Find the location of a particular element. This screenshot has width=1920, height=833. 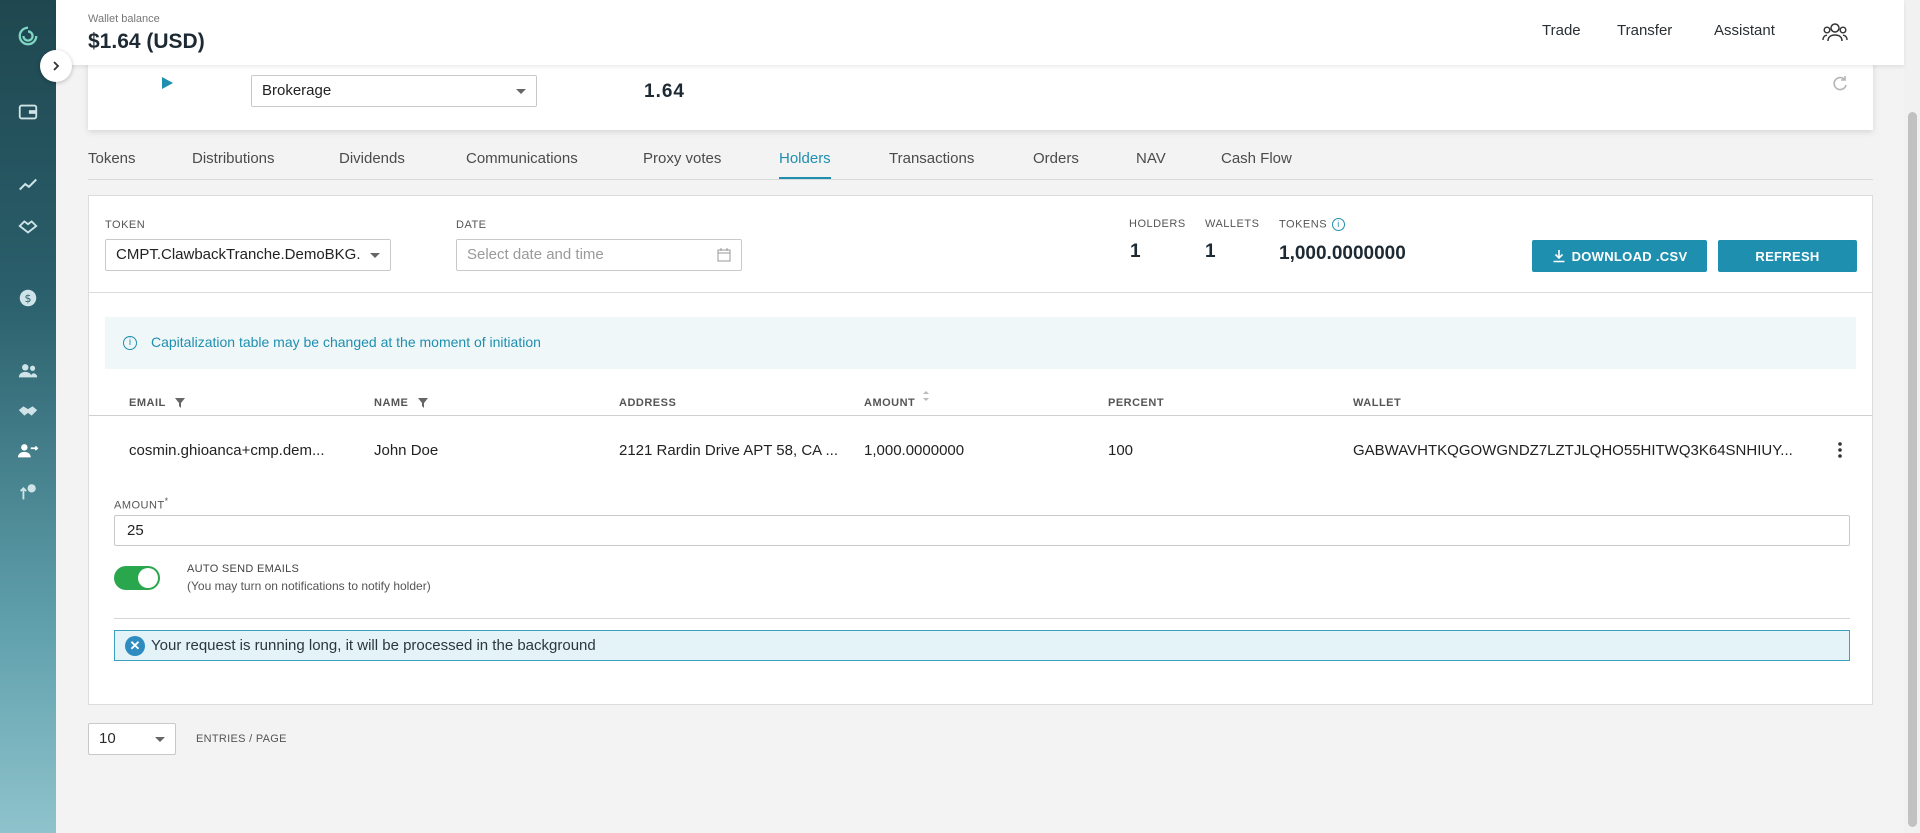

wallet-icon is located at coordinates (28, 112).